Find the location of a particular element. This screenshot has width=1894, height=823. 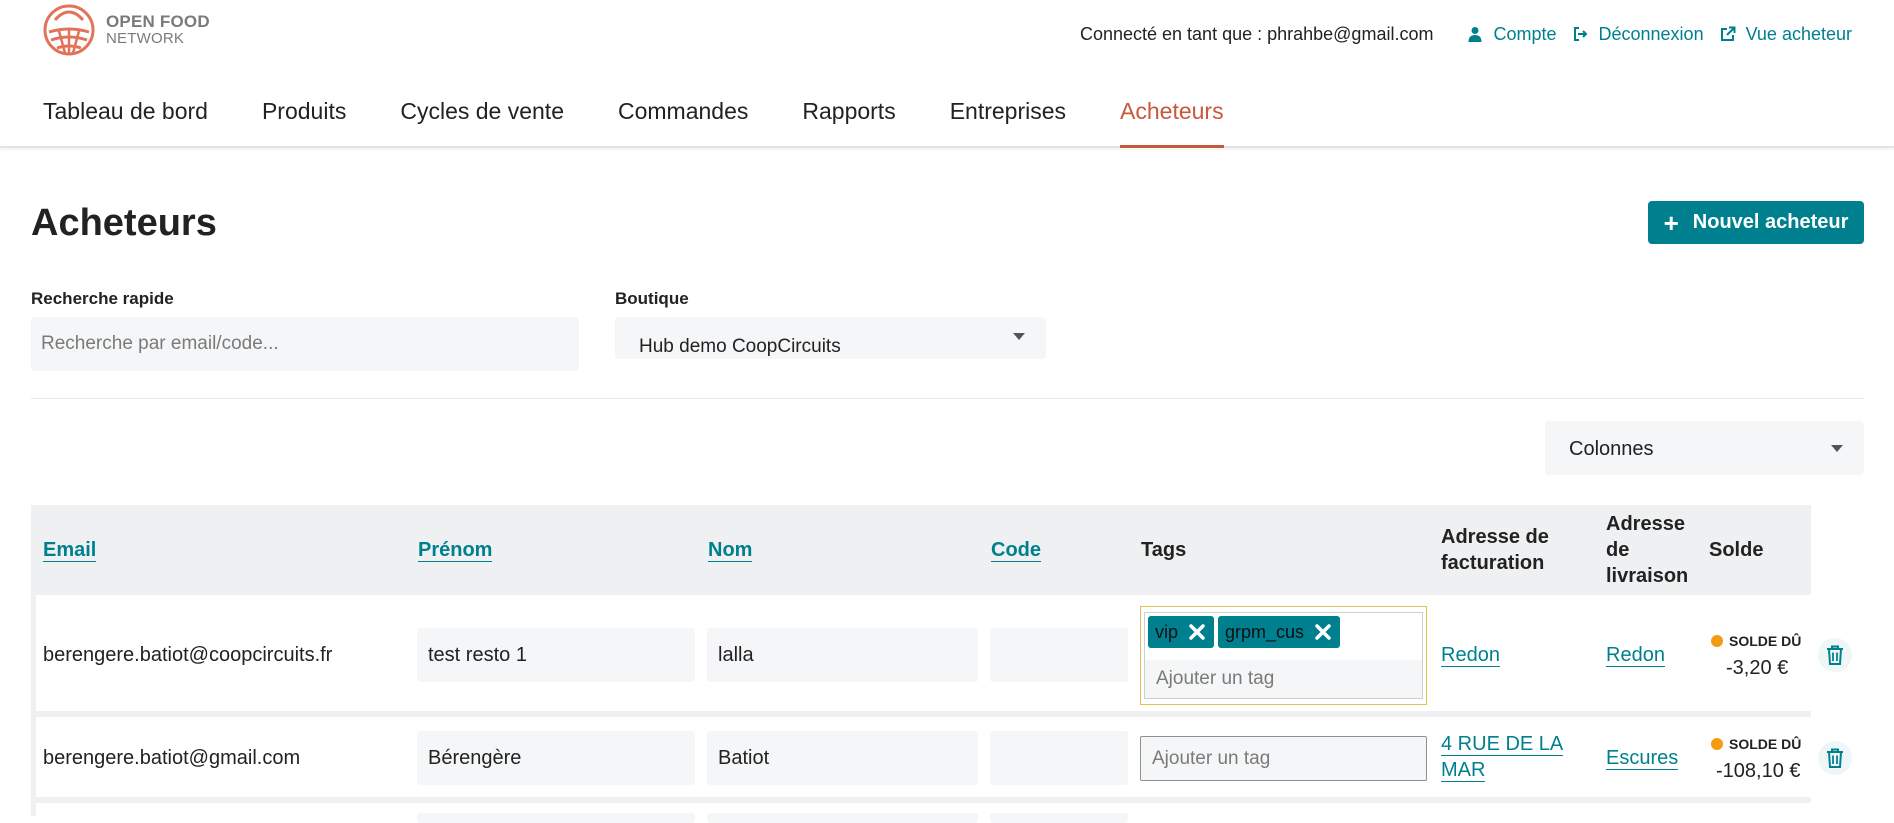

shipping-address-link: Redon is located at coordinates (1635, 655).